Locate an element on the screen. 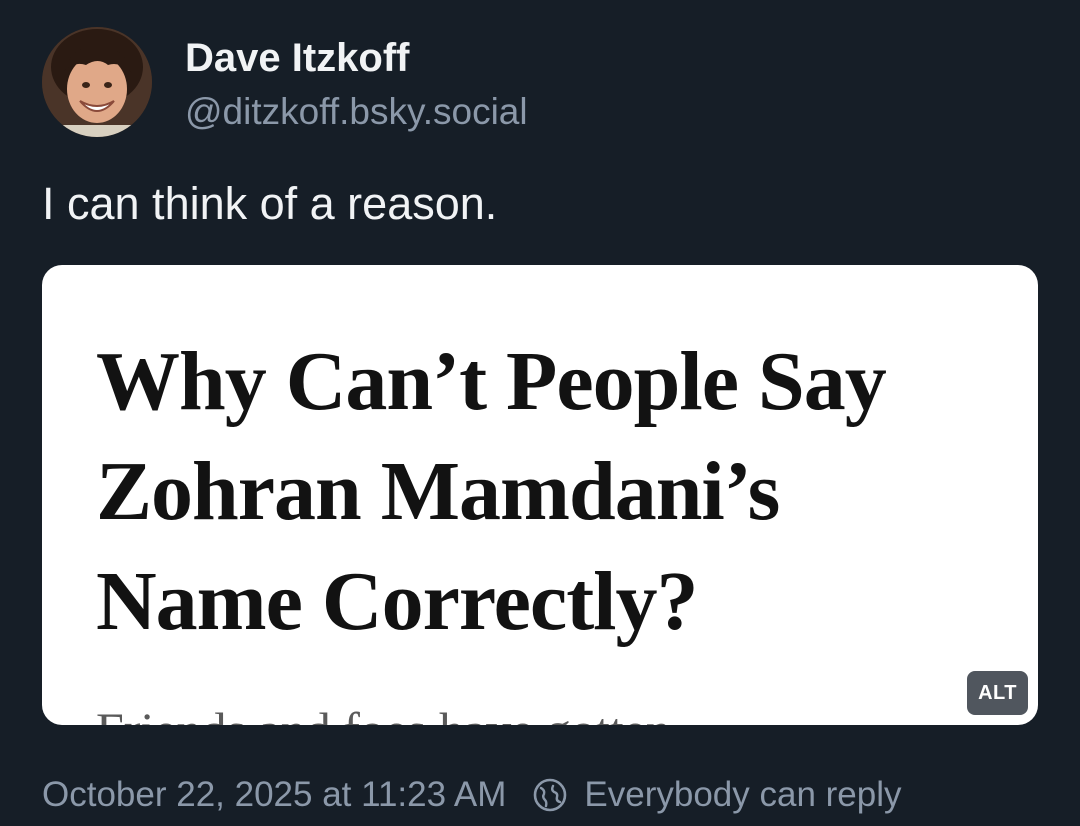 Image resolution: width=1080 pixels, height=826 pixels. avatar-photo is located at coordinates (97, 82).